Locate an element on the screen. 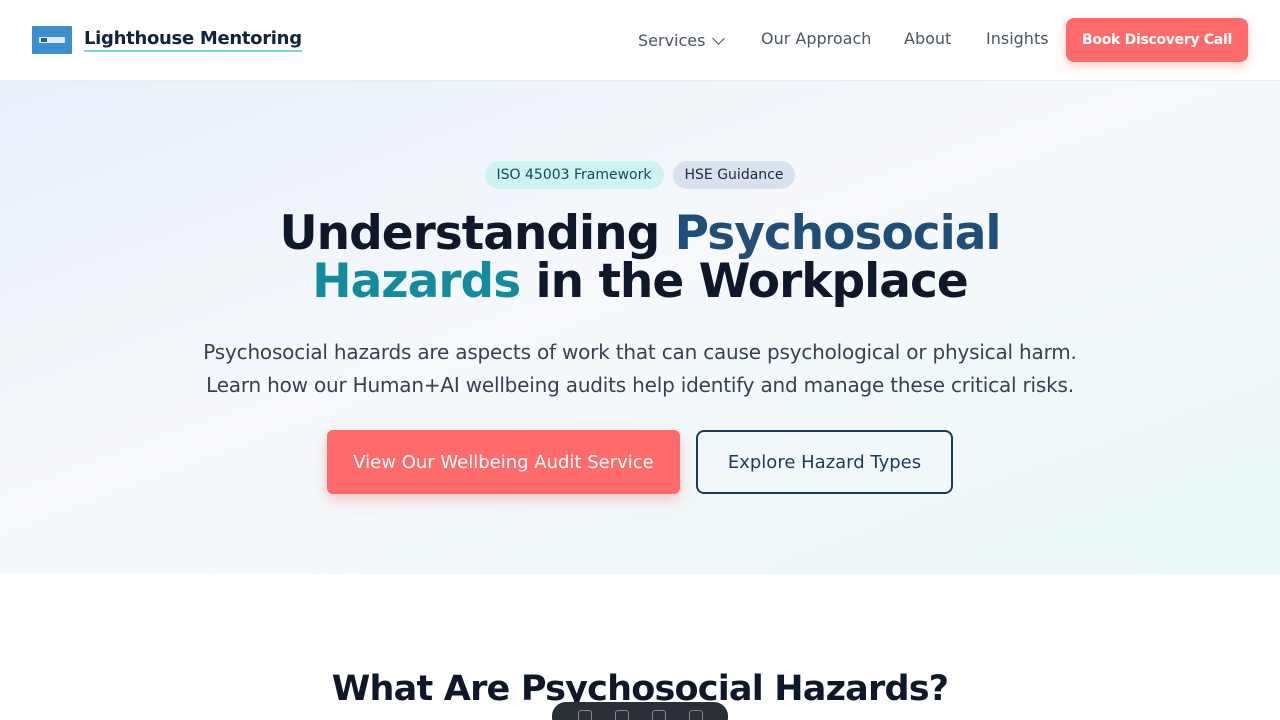  hero-badges: ISO 45003 Framework HSE Guidance is located at coordinates (640, 175).